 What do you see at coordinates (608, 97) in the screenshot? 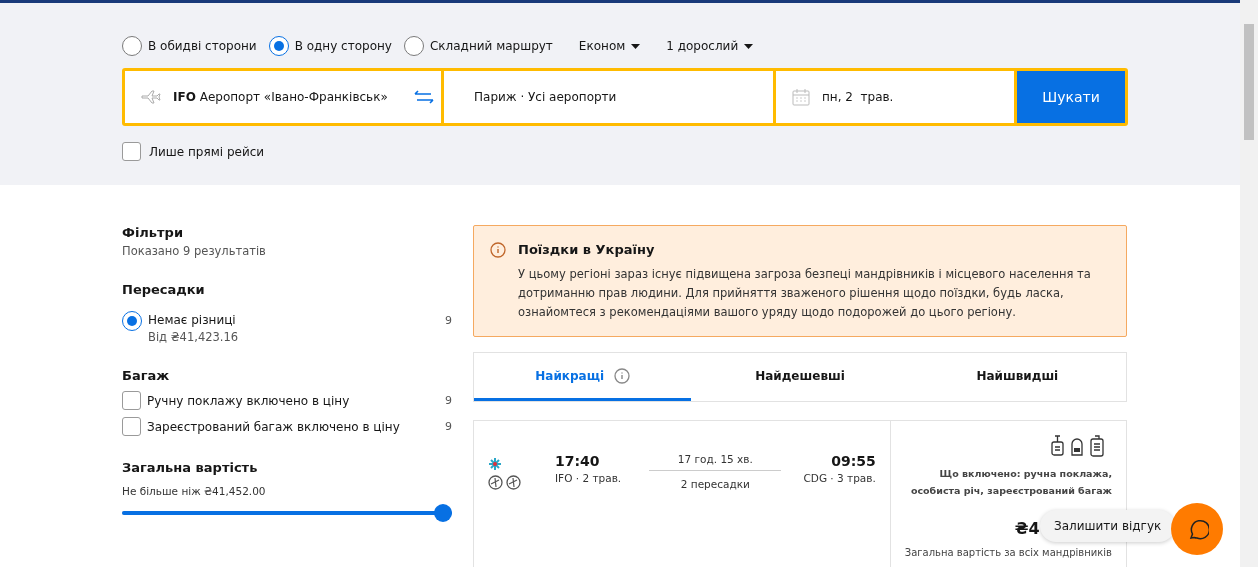
I see `destination-field: Париж · Усі аеропорти` at bounding box center [608, 97].